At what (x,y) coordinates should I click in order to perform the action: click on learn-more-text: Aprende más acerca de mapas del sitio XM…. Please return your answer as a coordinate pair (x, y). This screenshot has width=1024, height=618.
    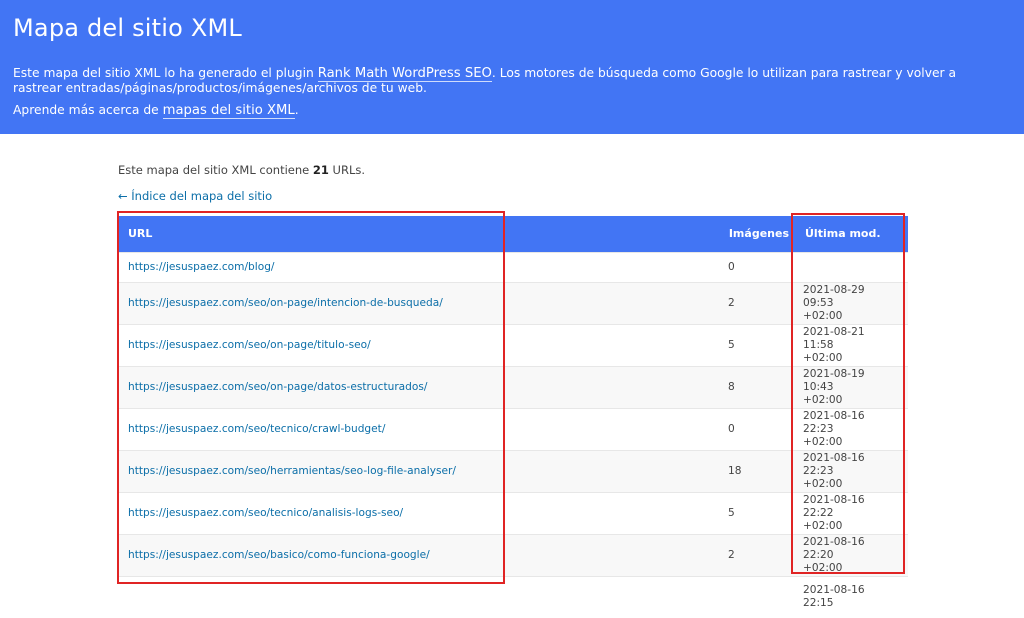
    Looking at the image, I should click on (156, 111).